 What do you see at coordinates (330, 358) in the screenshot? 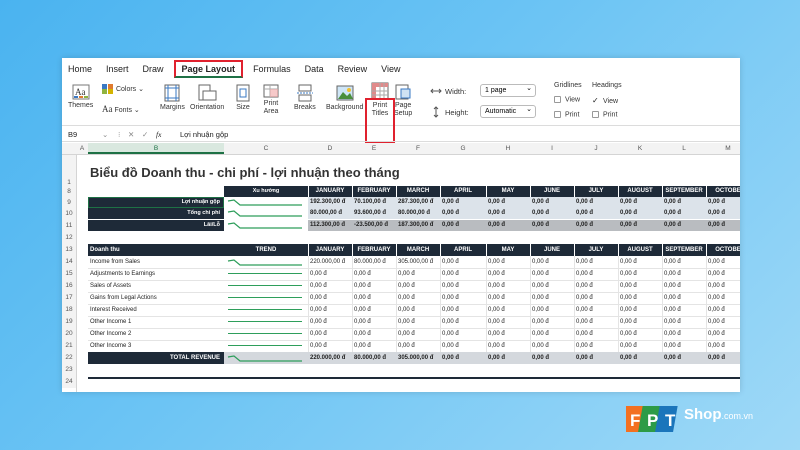
I see `total-value-cell: 220.000,00 đ` at bounding box center [330, 358].